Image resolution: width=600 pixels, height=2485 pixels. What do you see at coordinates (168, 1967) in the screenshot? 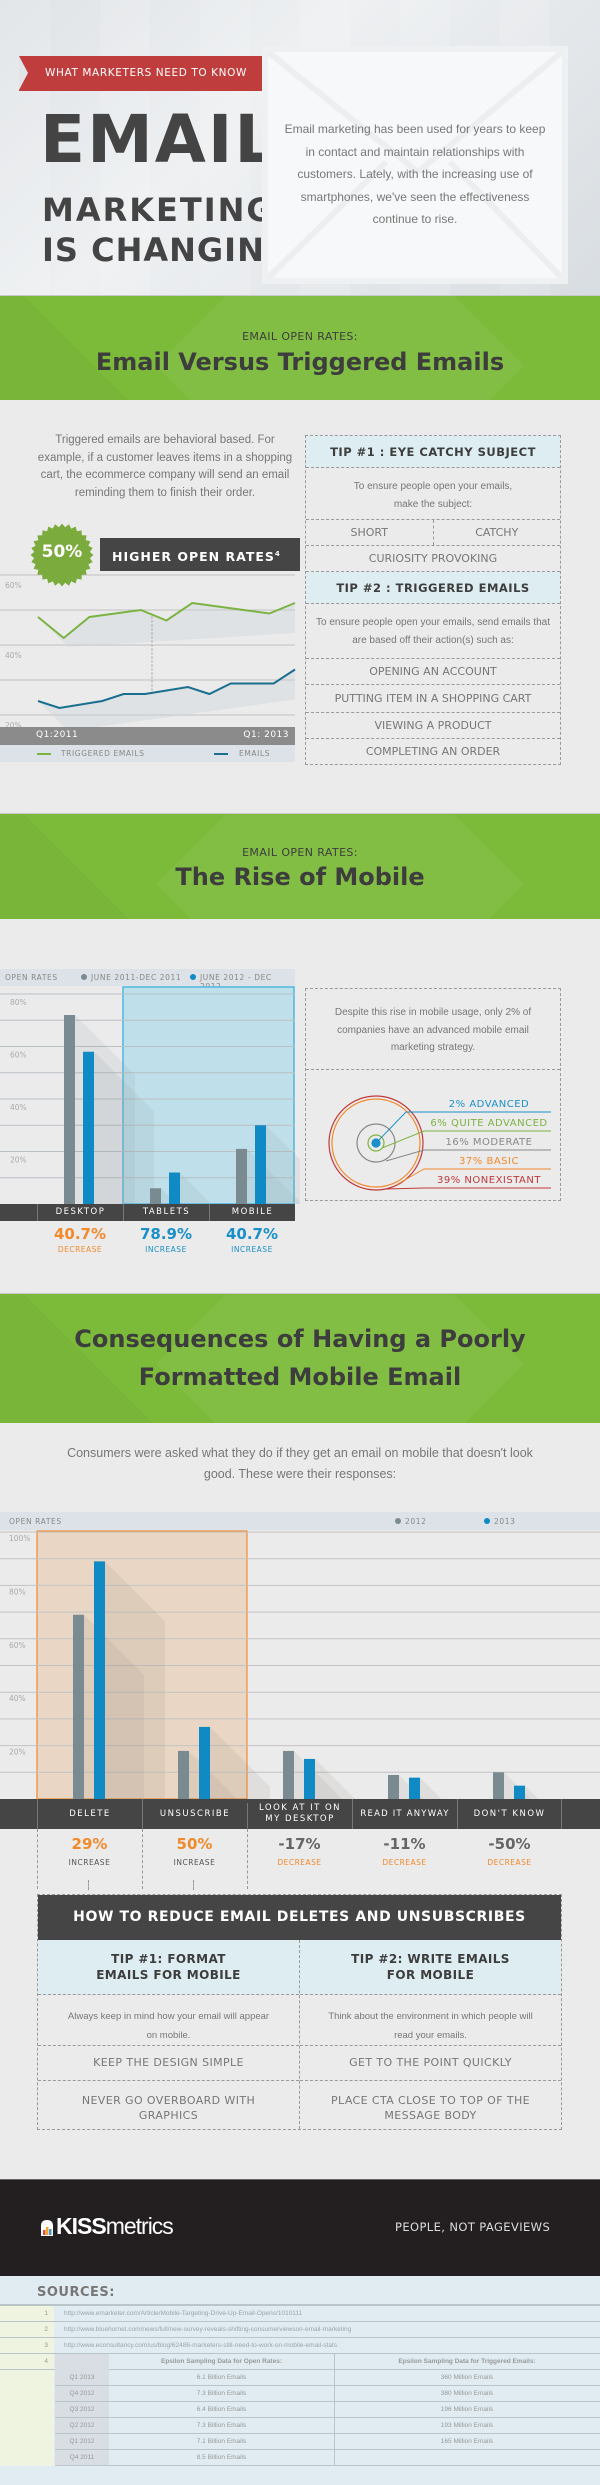
I see `reduce-tip1-title: TIP #1: FORMAT EMAILS FOR MOBILE` at bounding box center [168, 1967].